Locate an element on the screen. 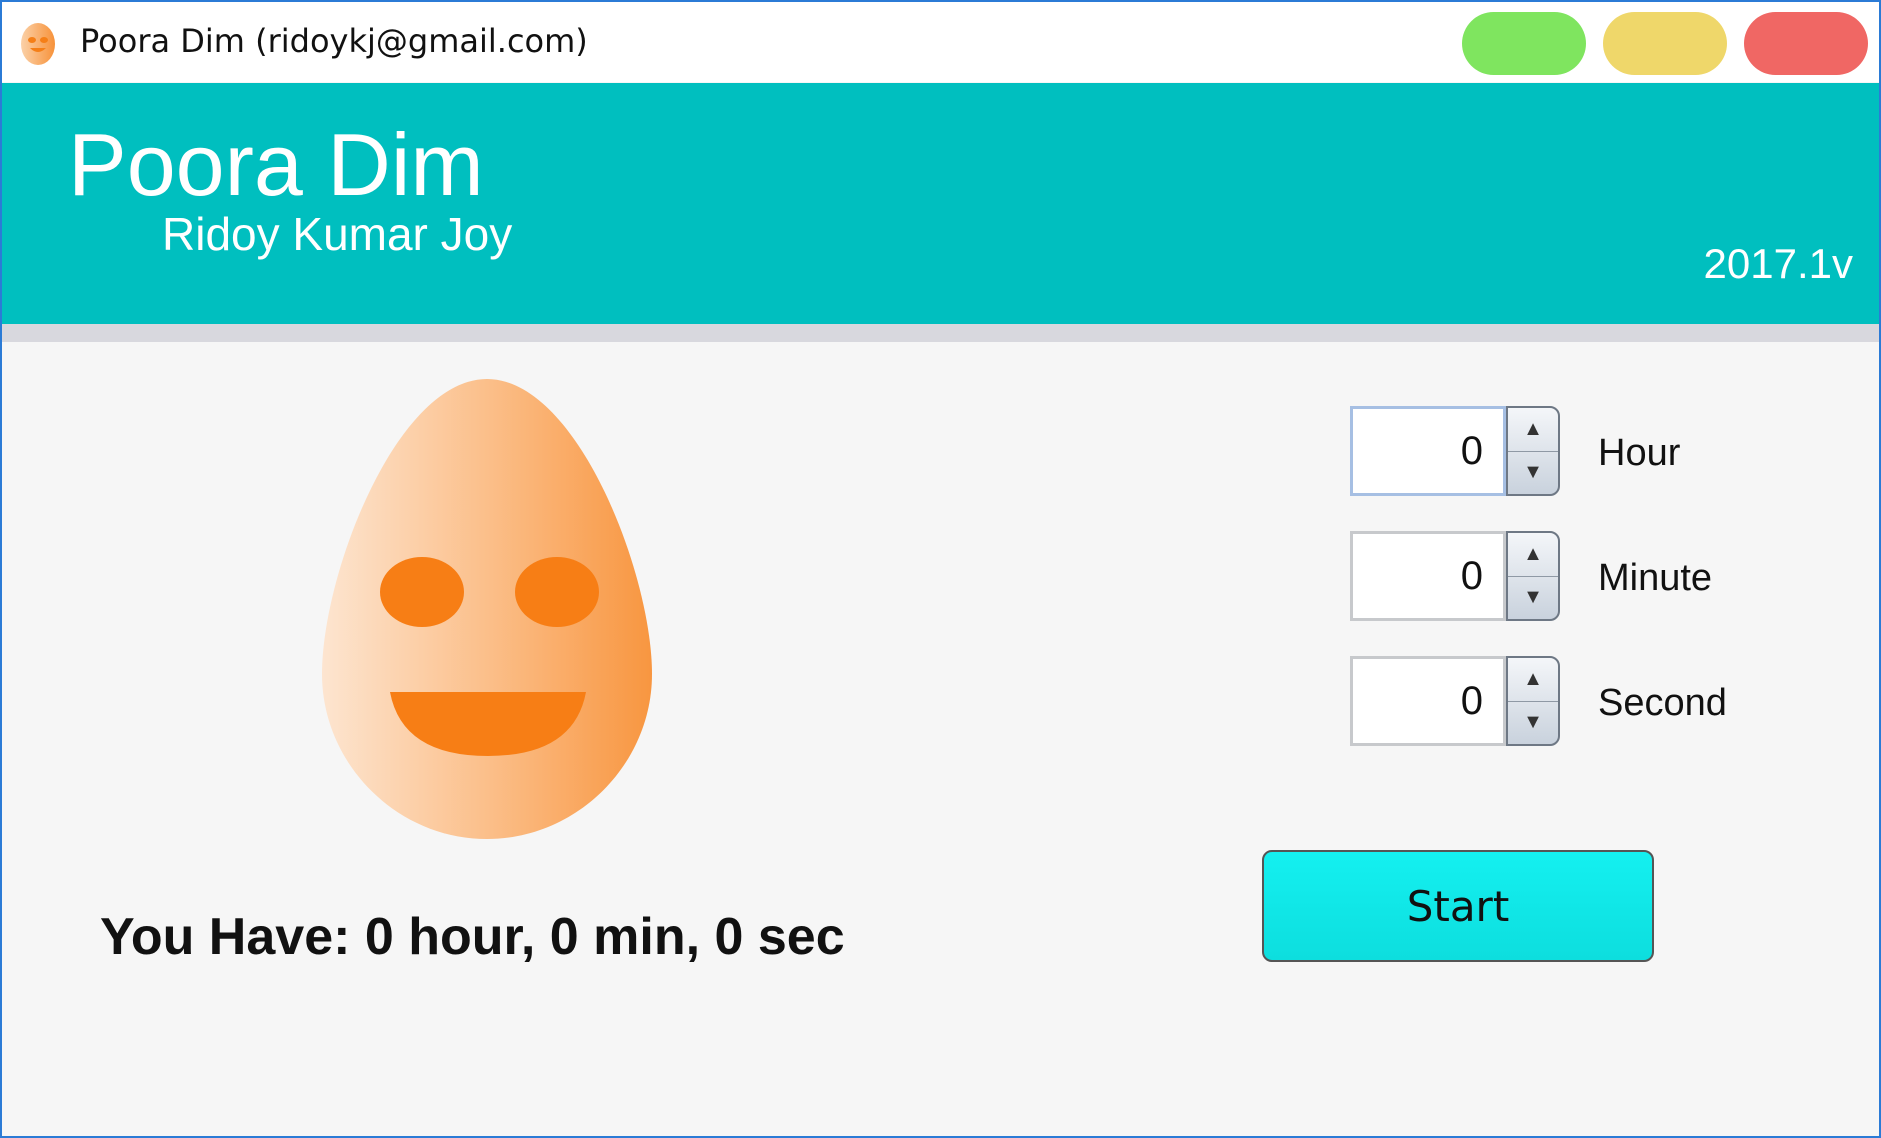 The image size is (1881, 1138). minute-spinner: 0 ▲ ▼ Minute is located at coordinates (1560, 578).